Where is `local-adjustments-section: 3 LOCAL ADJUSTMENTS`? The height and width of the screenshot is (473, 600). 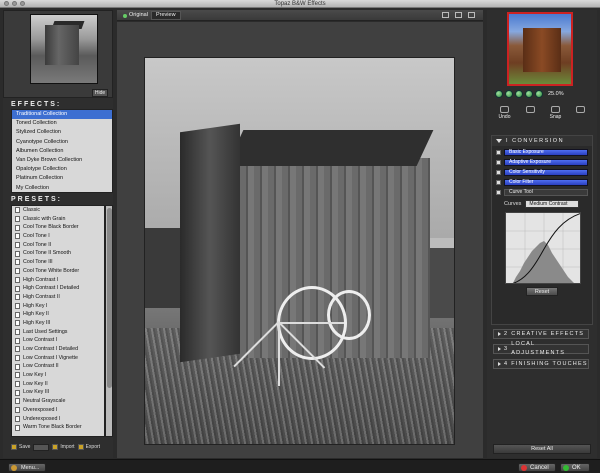 local-adjustments-section: 3 LOCAL ADJUSTMENTS is located at coordinates (541, 348).